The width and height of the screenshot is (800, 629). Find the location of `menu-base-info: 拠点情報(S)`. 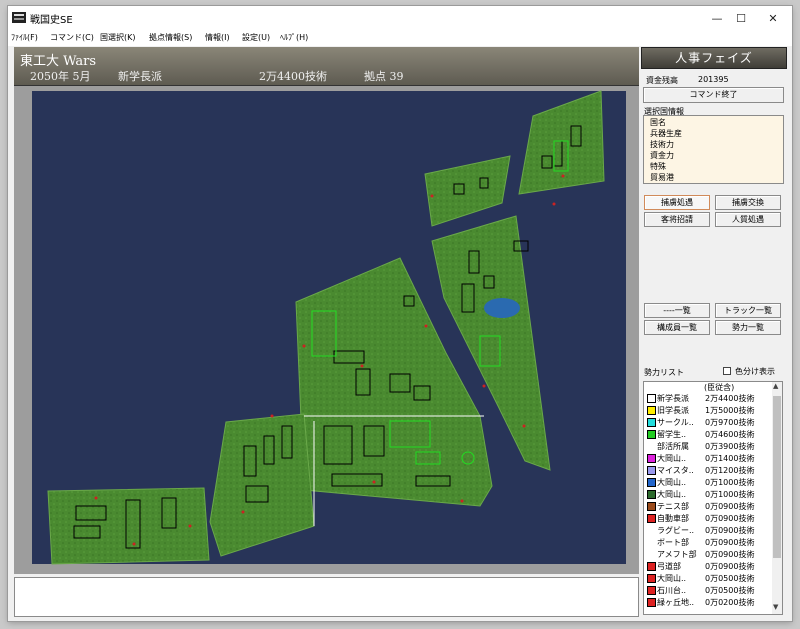

menu-base-info: 拠点情報(S) is located at coordinates (170, 37).